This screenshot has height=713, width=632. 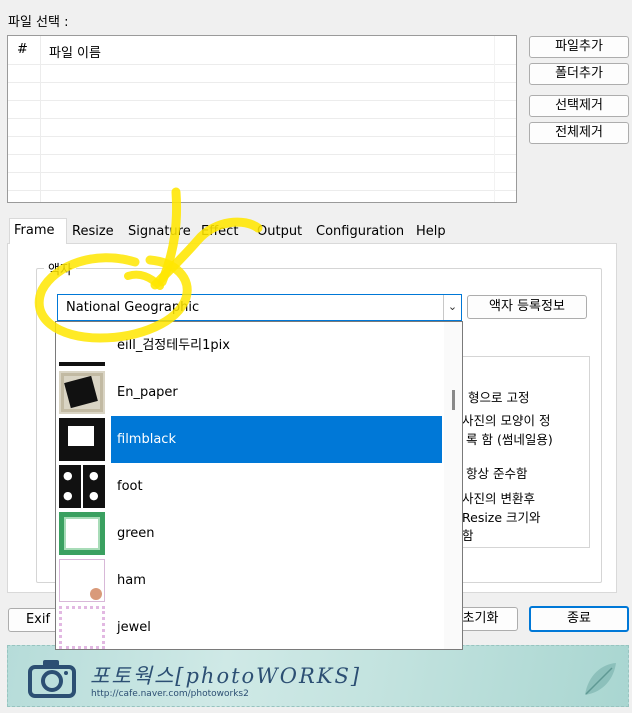 I want to click on add-file-button: 파일추가, so click(x=579, y=47).